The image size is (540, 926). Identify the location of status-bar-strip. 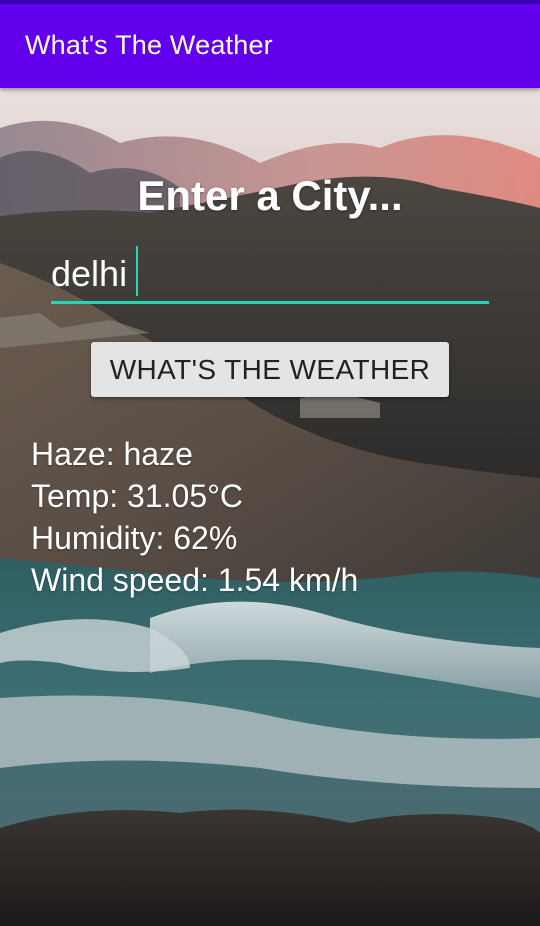
(270, 2).